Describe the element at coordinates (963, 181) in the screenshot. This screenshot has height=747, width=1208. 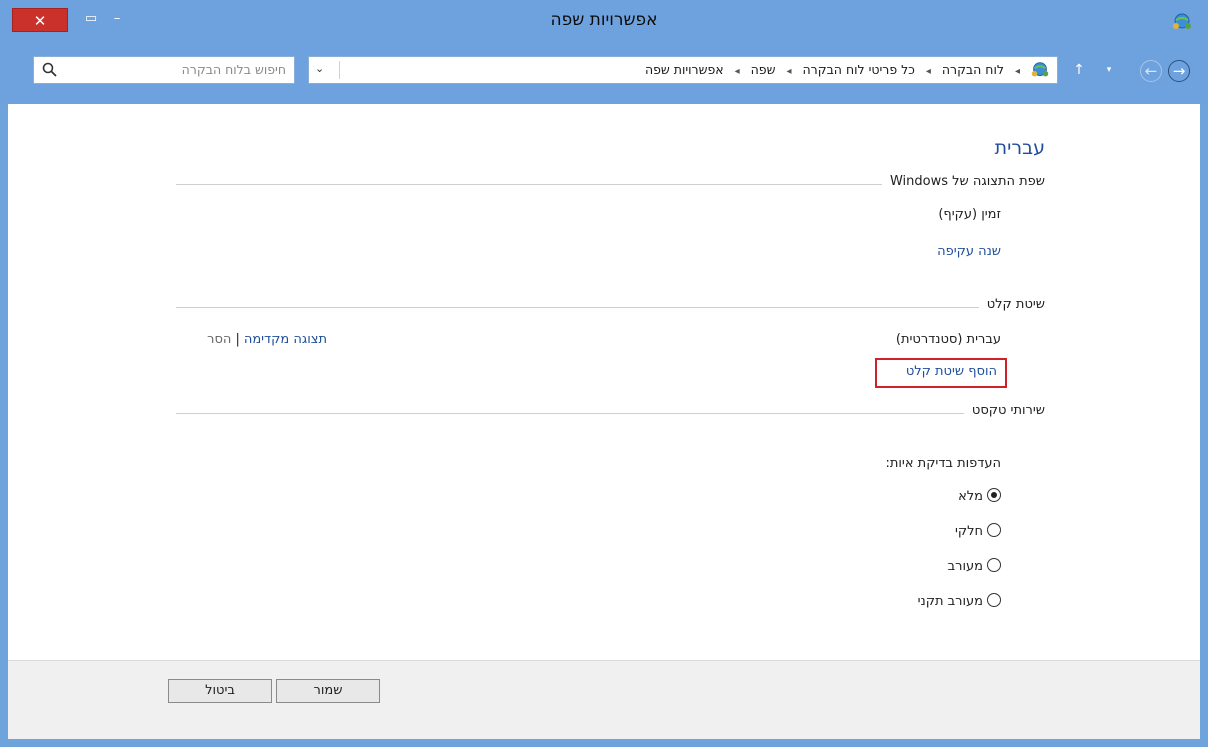
I see `section-label: שפת התצוגה של Windows` at that location.